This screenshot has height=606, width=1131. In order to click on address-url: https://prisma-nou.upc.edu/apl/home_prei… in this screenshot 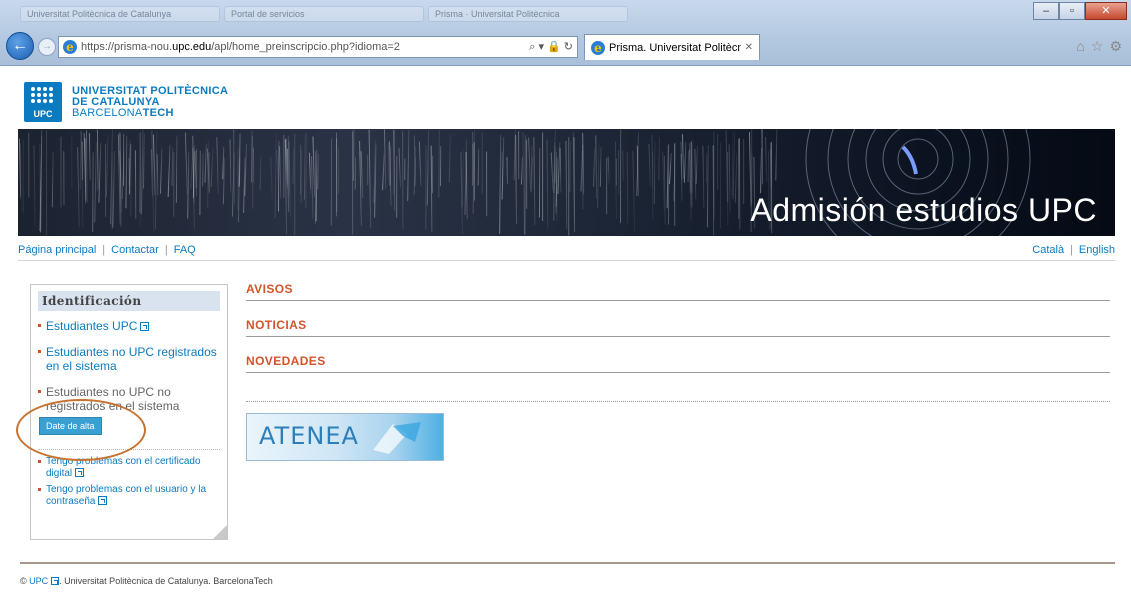, I will do `click(240, 47)`.